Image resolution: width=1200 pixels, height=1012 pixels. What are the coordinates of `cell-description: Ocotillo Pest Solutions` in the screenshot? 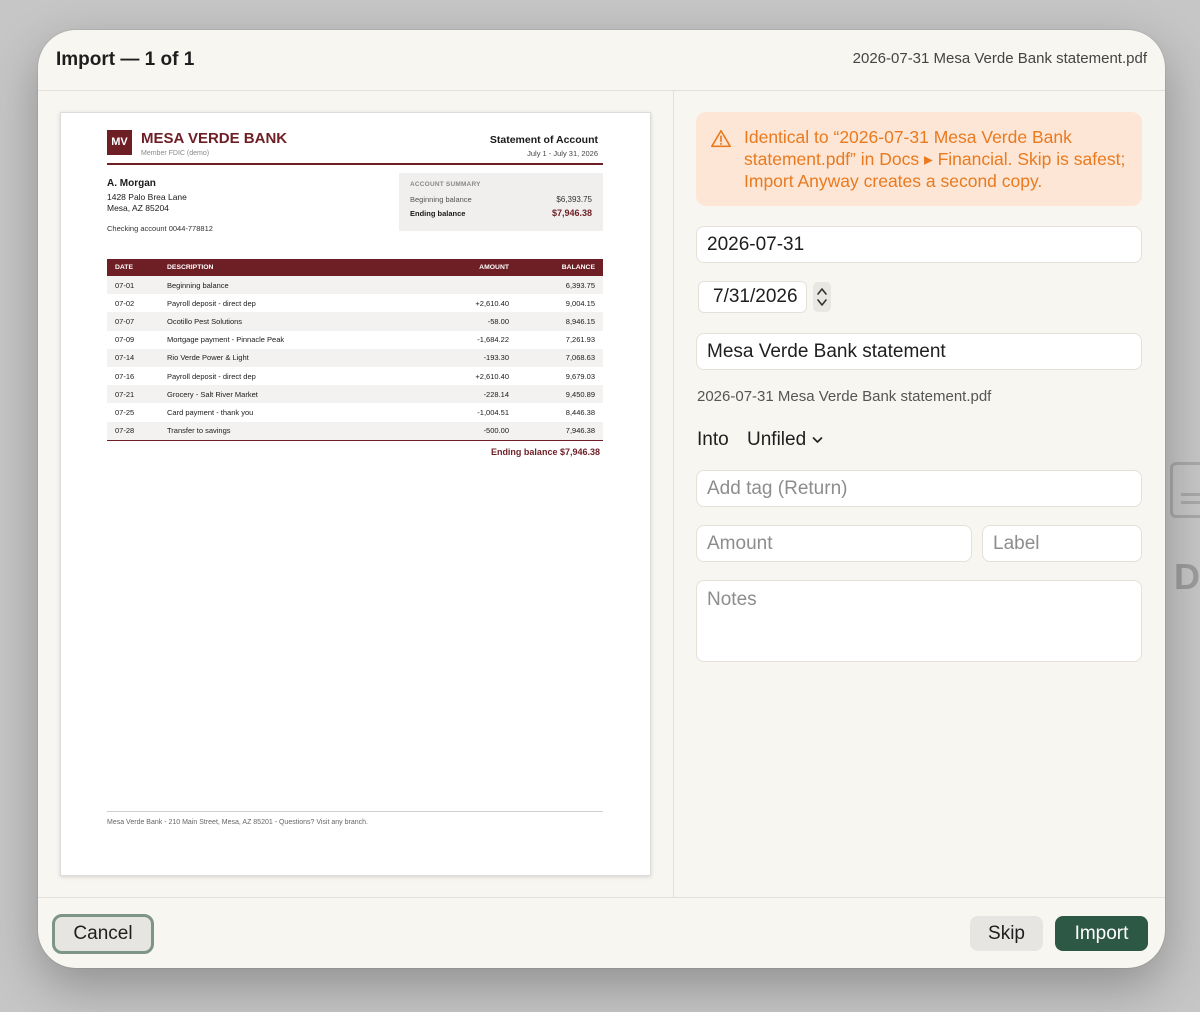 It's located at (295, 321).